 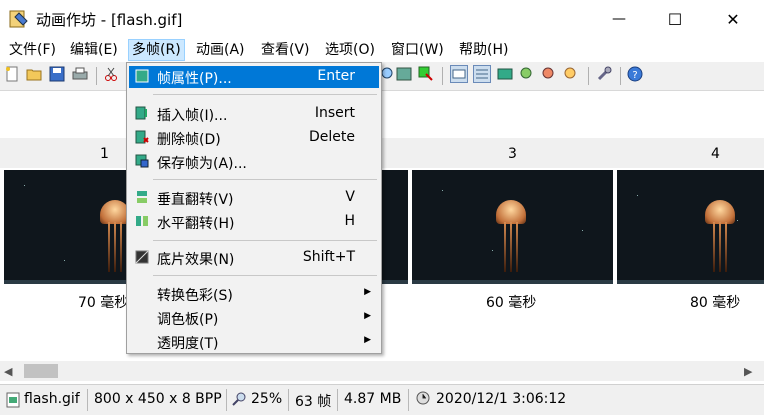 I want to click on zoom-magnifier-icon, so click(x=239, y=399).